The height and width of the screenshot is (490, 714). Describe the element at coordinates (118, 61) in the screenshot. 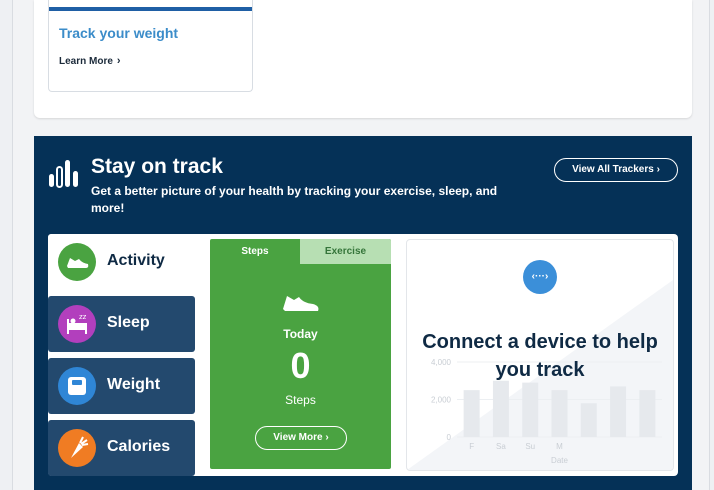

I see `chevron-right-icon: ›` at that location.